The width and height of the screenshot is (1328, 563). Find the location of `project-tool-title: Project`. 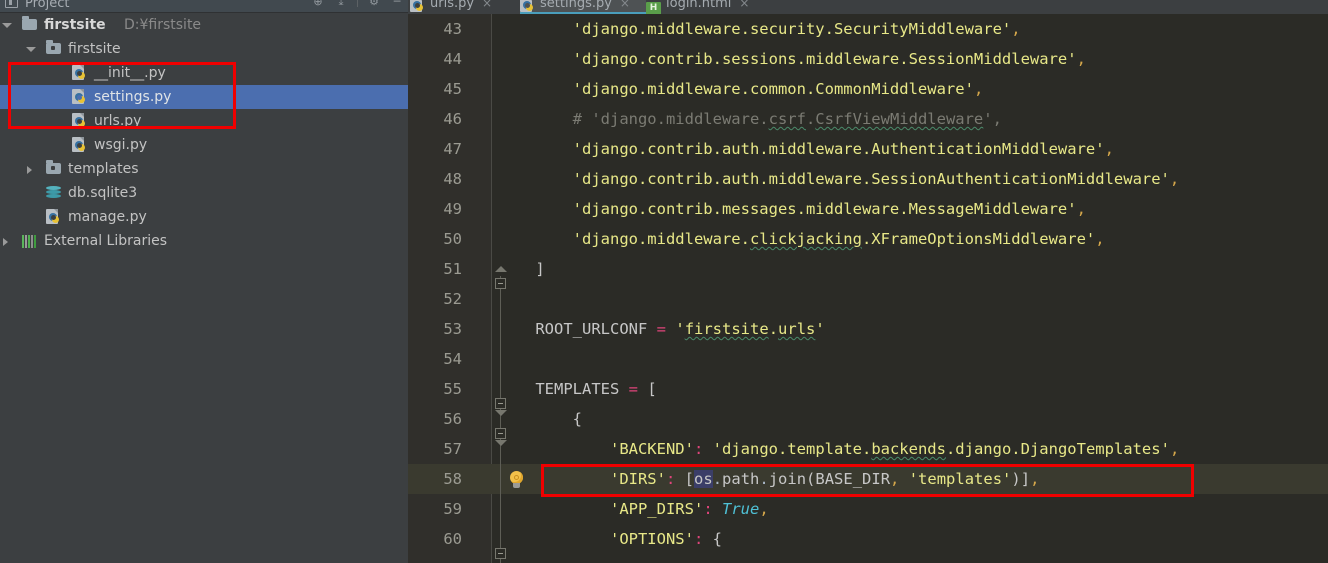

project-tool-title: Project is located at coordinates (47, 5).